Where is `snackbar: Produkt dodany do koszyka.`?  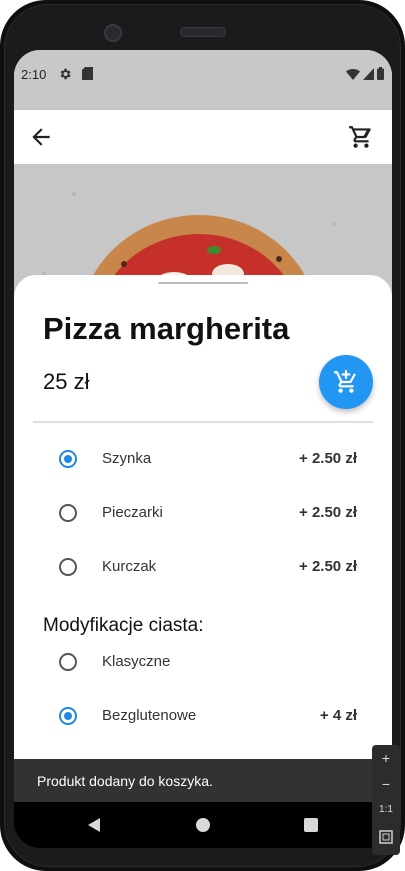
snackbar: Produkt dodany do koszyka. is located at coordinates (203, 780).